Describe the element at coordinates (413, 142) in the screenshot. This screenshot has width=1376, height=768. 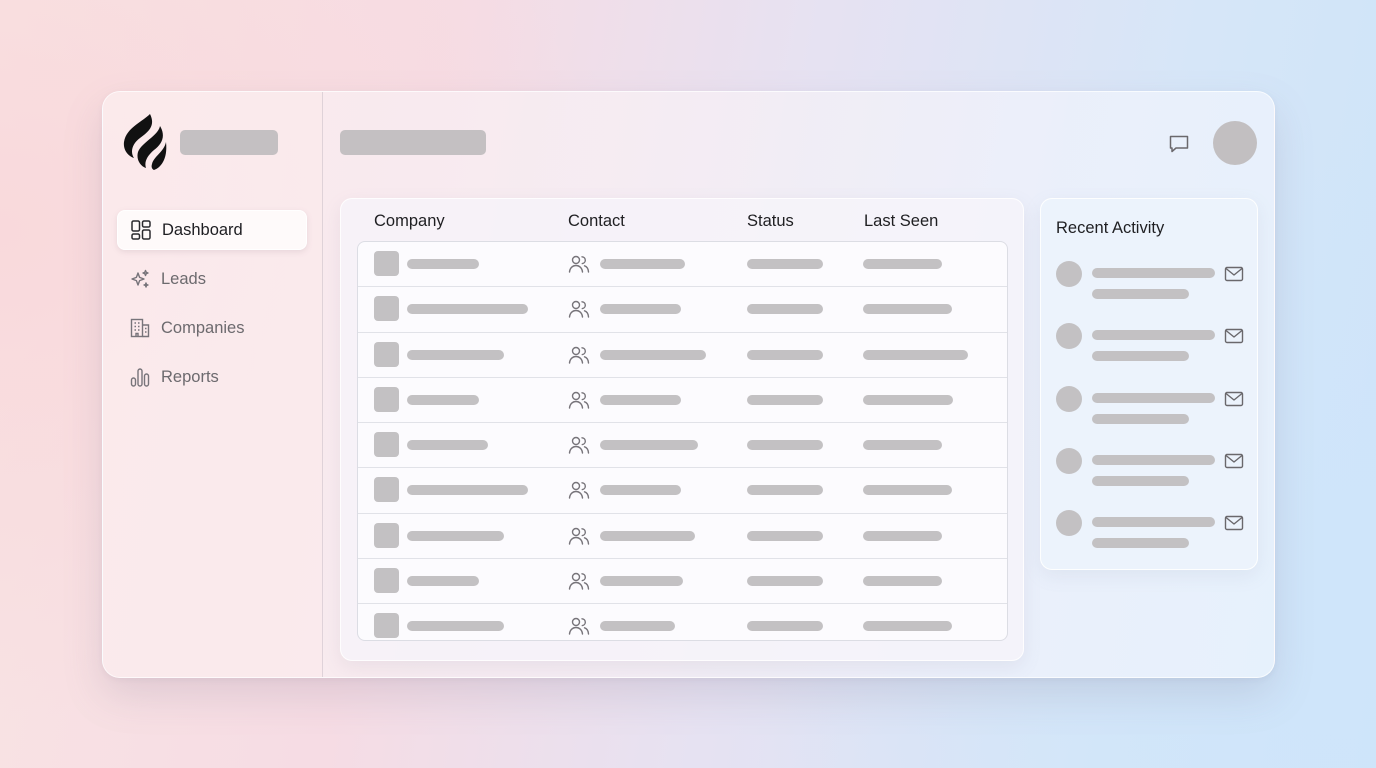
I see `page-title-placeholder` at that location.